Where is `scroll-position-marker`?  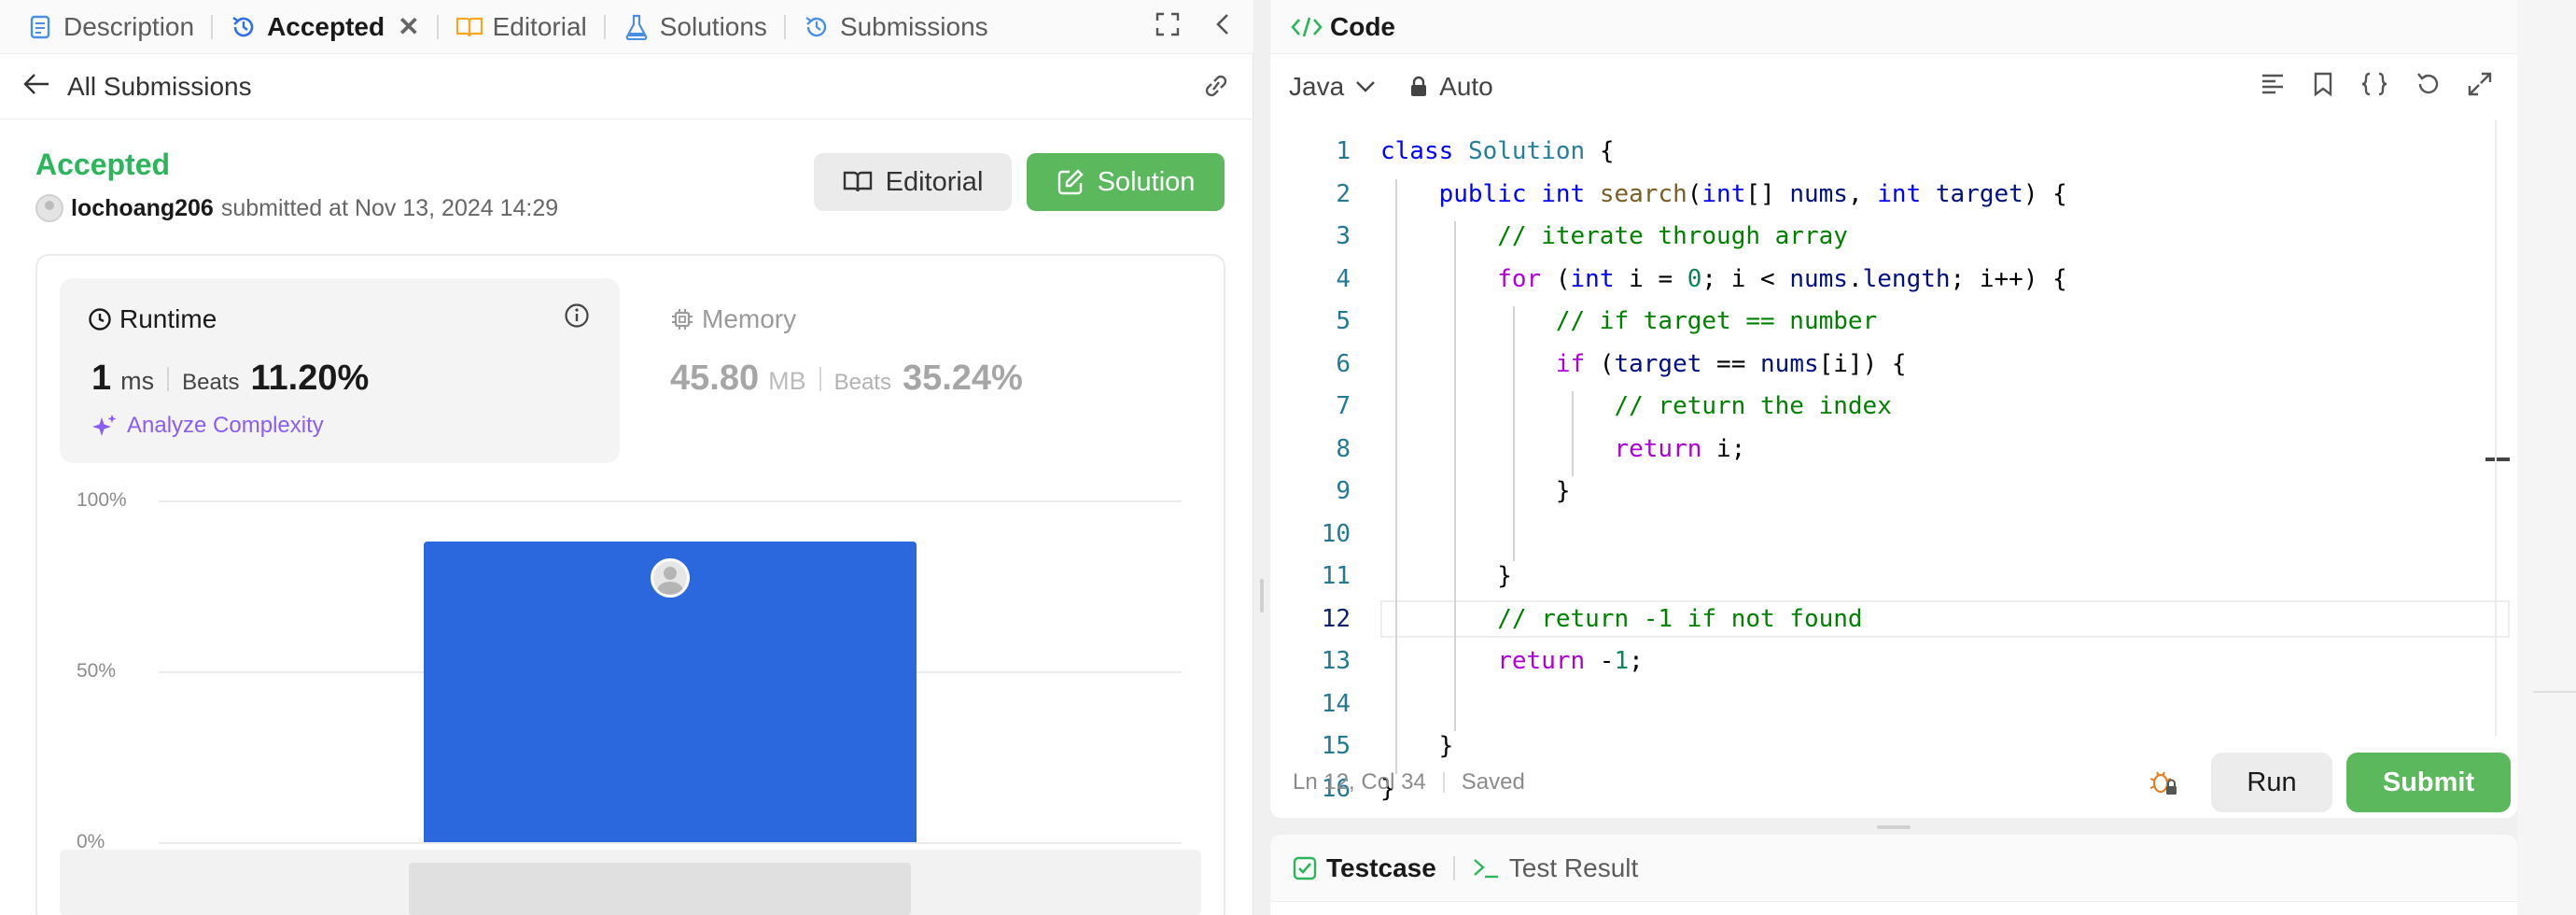
scroll-position-marker is located at coordinates (2497, 459).